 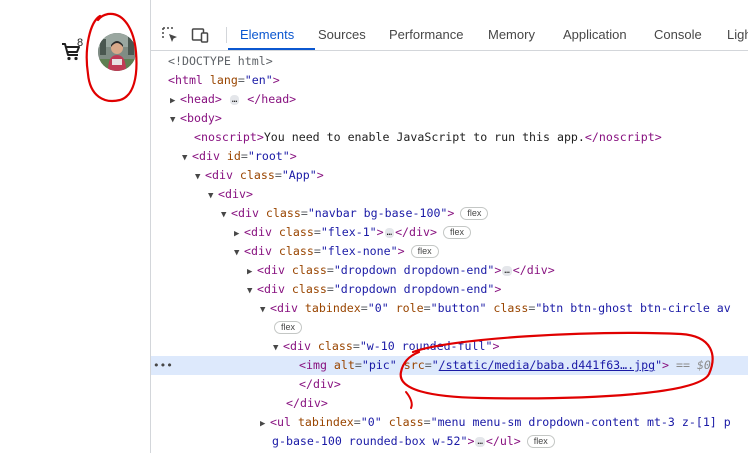 What do you see at coordinates (316, 365) in the screenshot?
I see `tag-name: img` at bounding box center [316, 365].